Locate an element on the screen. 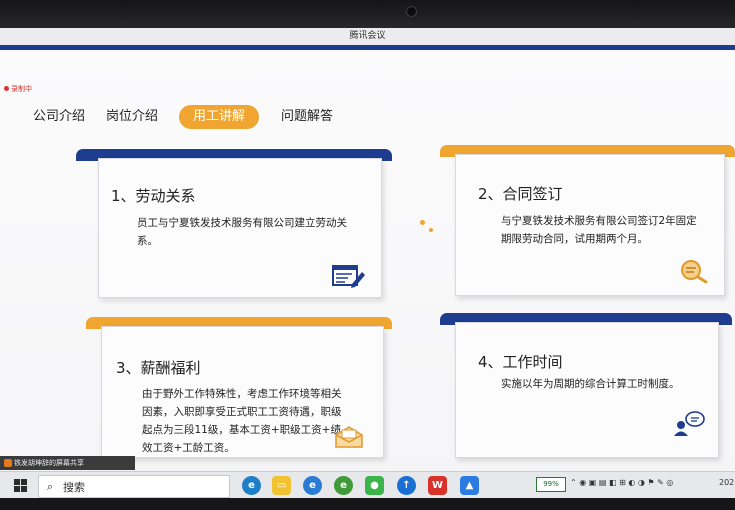 This screenshot has height=510, width=735. meeting-icon: ▲ is located at coordinates (469, 485).